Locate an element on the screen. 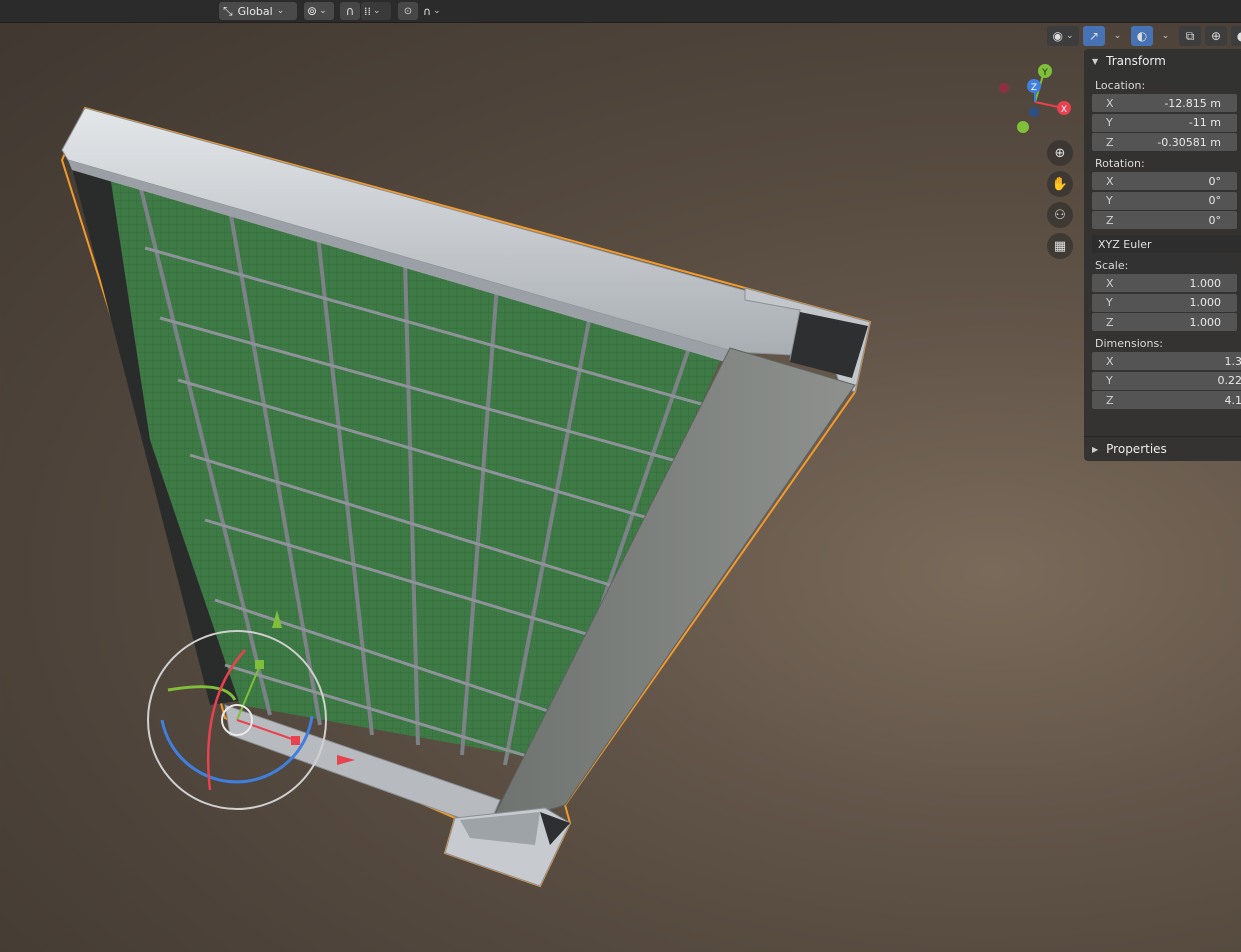 The image size is (1241, 952). gizmo-dropdown: ⌄ is located at coordinates (1116, 36).